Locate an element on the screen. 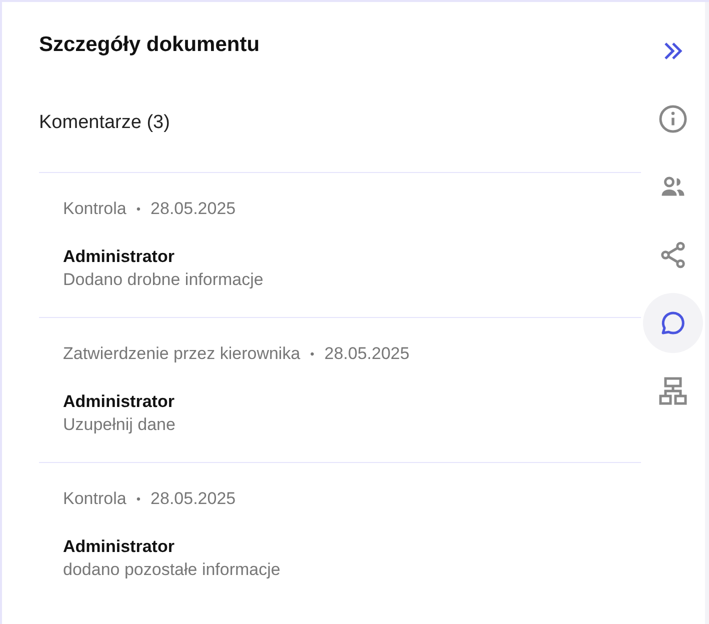  share-icon is located at coordinates (673, 255).